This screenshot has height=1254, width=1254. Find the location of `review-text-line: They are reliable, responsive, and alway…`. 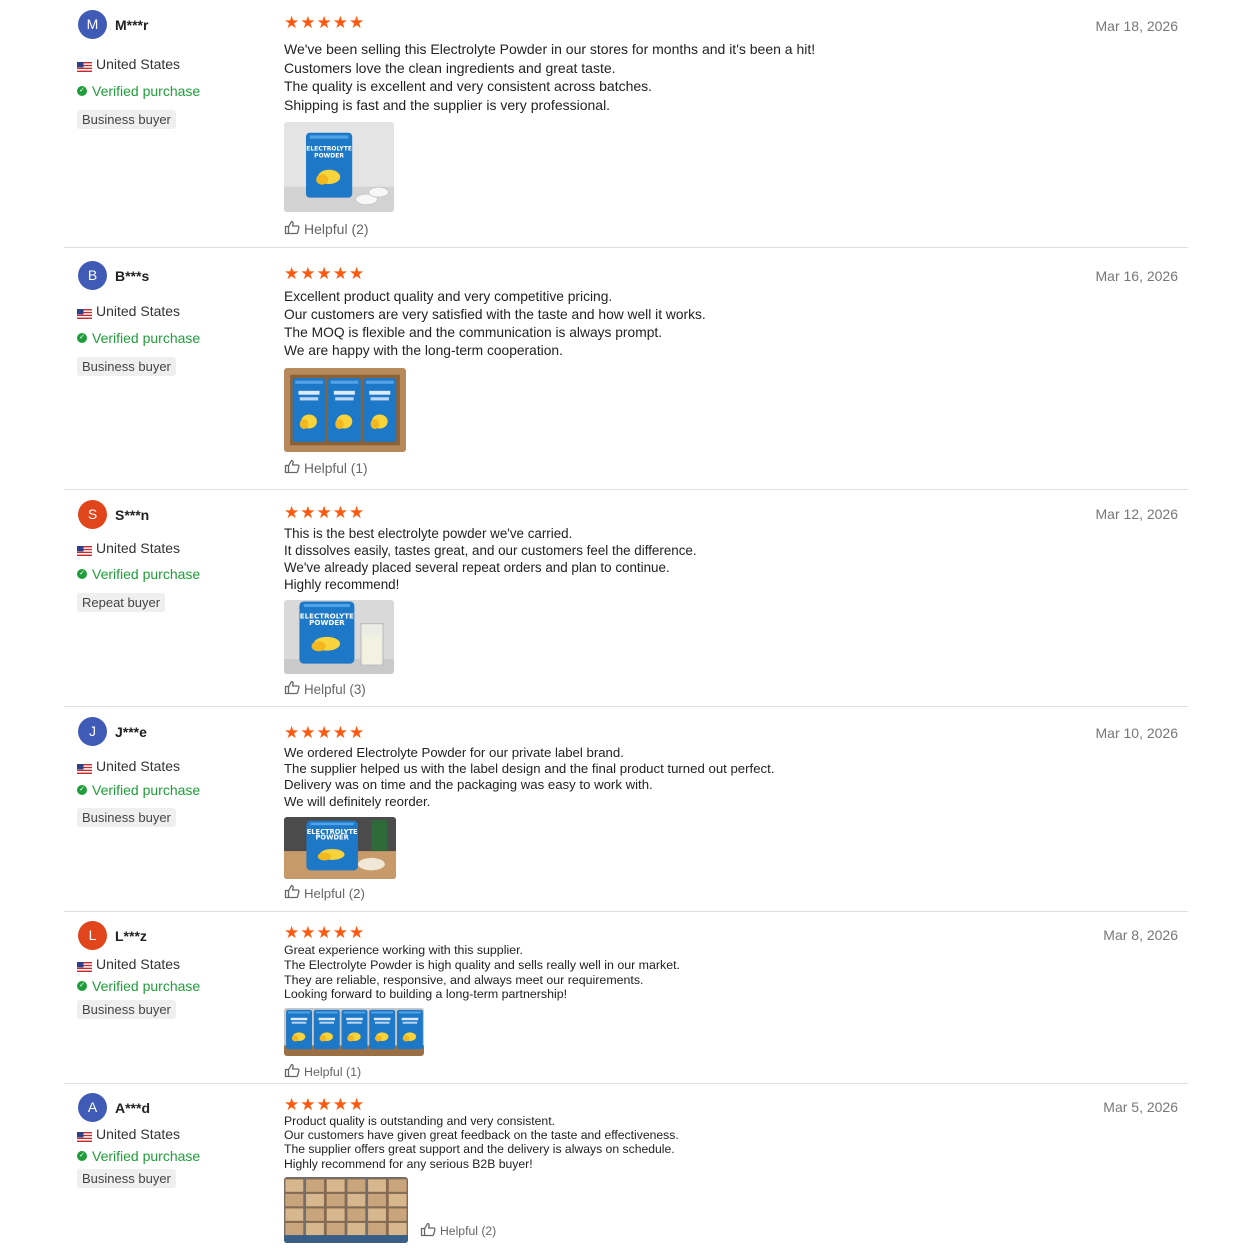

review-text-line: They are reliable, responsive, and alway… is located at coordinates (464, 979).